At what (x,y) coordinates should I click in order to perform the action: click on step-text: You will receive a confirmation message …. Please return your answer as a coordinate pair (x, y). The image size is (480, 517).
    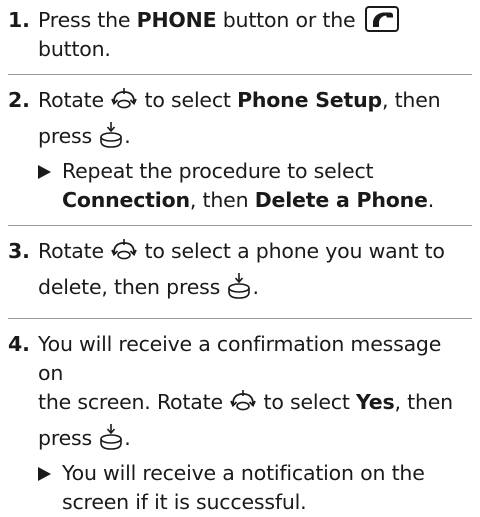
    Looking at the image, I should click on (240, 358).